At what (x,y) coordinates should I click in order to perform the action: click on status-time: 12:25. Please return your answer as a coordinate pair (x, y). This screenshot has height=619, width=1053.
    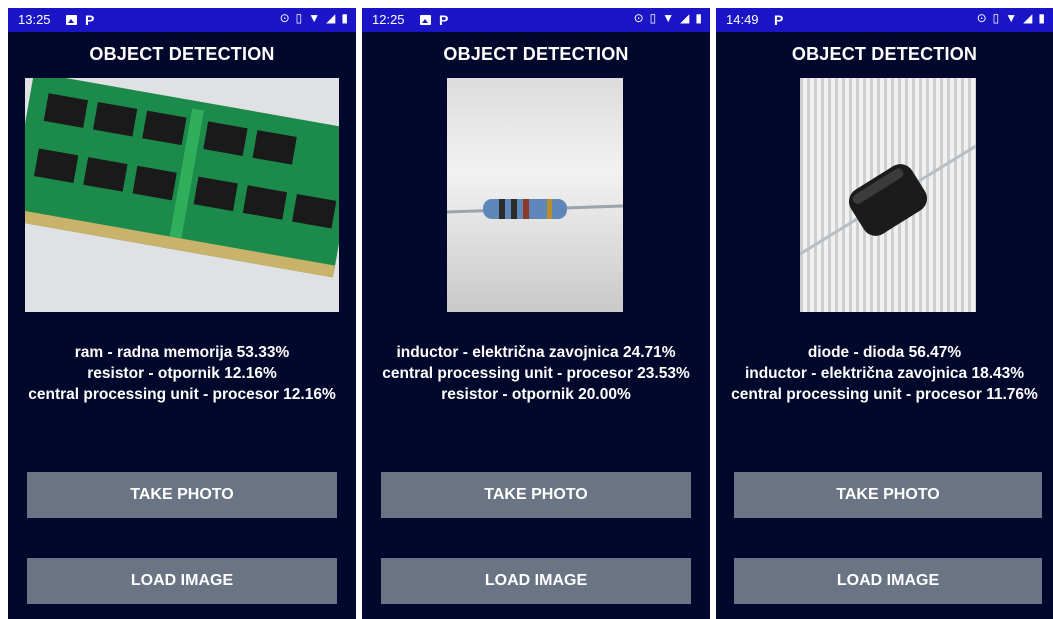
    Looking at the image, I should click on (388, 19).